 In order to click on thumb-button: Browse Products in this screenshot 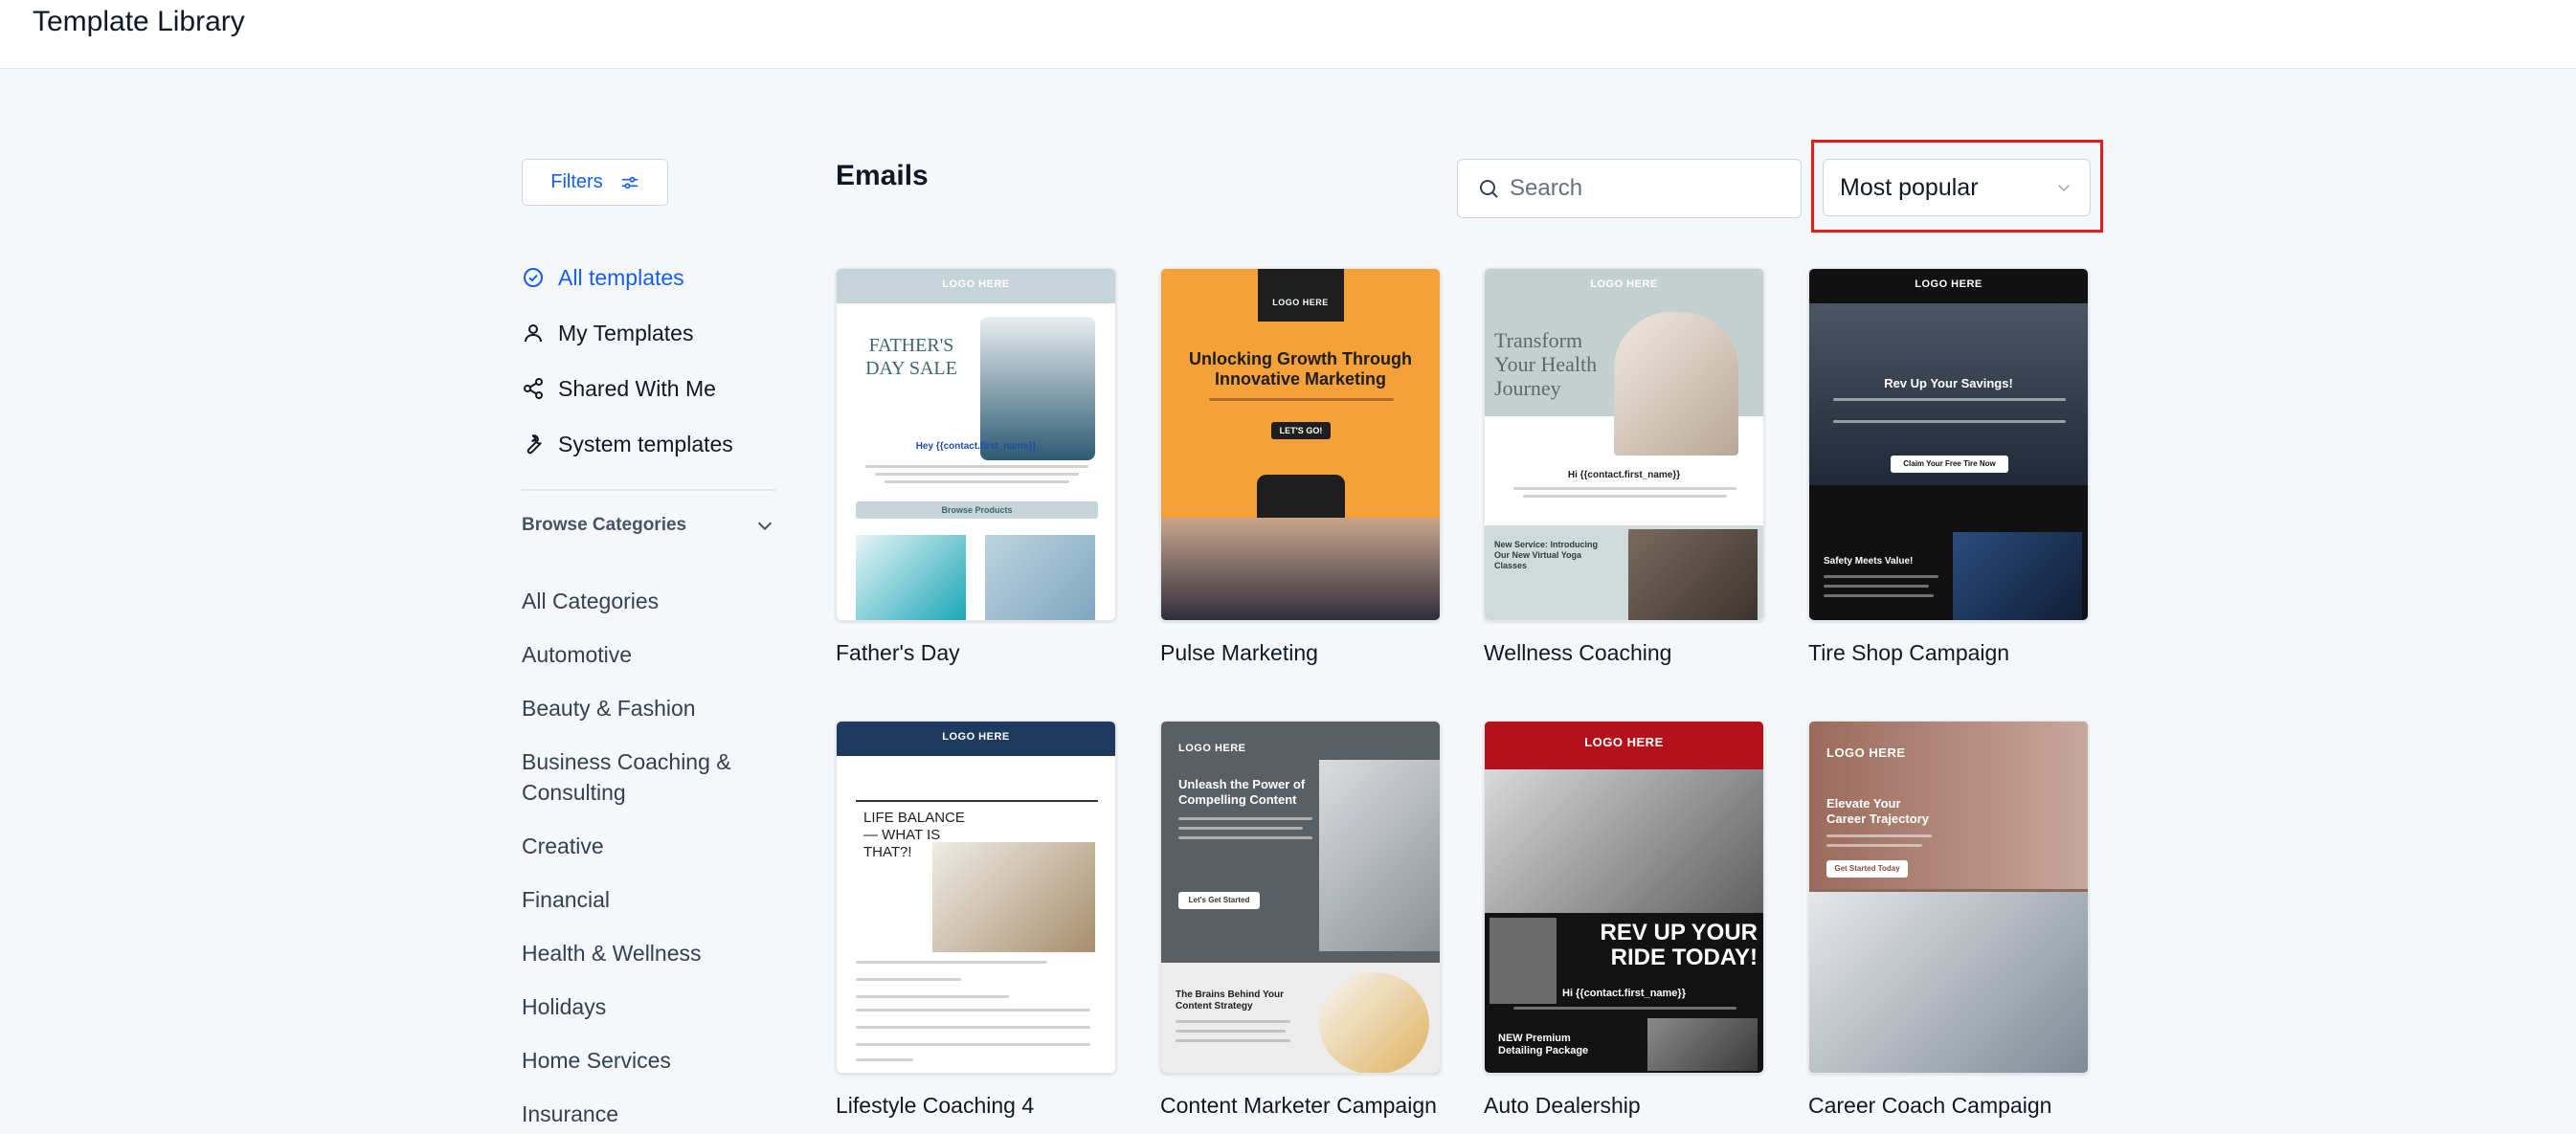, I will do `click(977, 510)`.